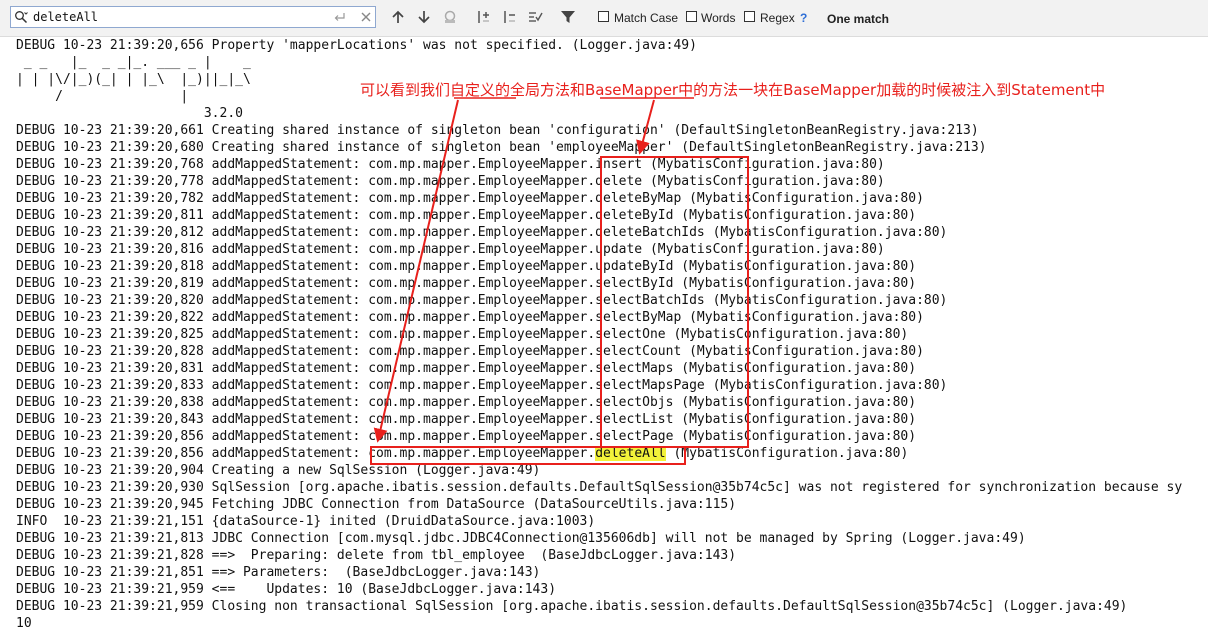 The width and height of the screenshot is (1208, 640). Describe the element at coordinates (718, 18) in the screenshot. I see `words-label: Words` at that location.